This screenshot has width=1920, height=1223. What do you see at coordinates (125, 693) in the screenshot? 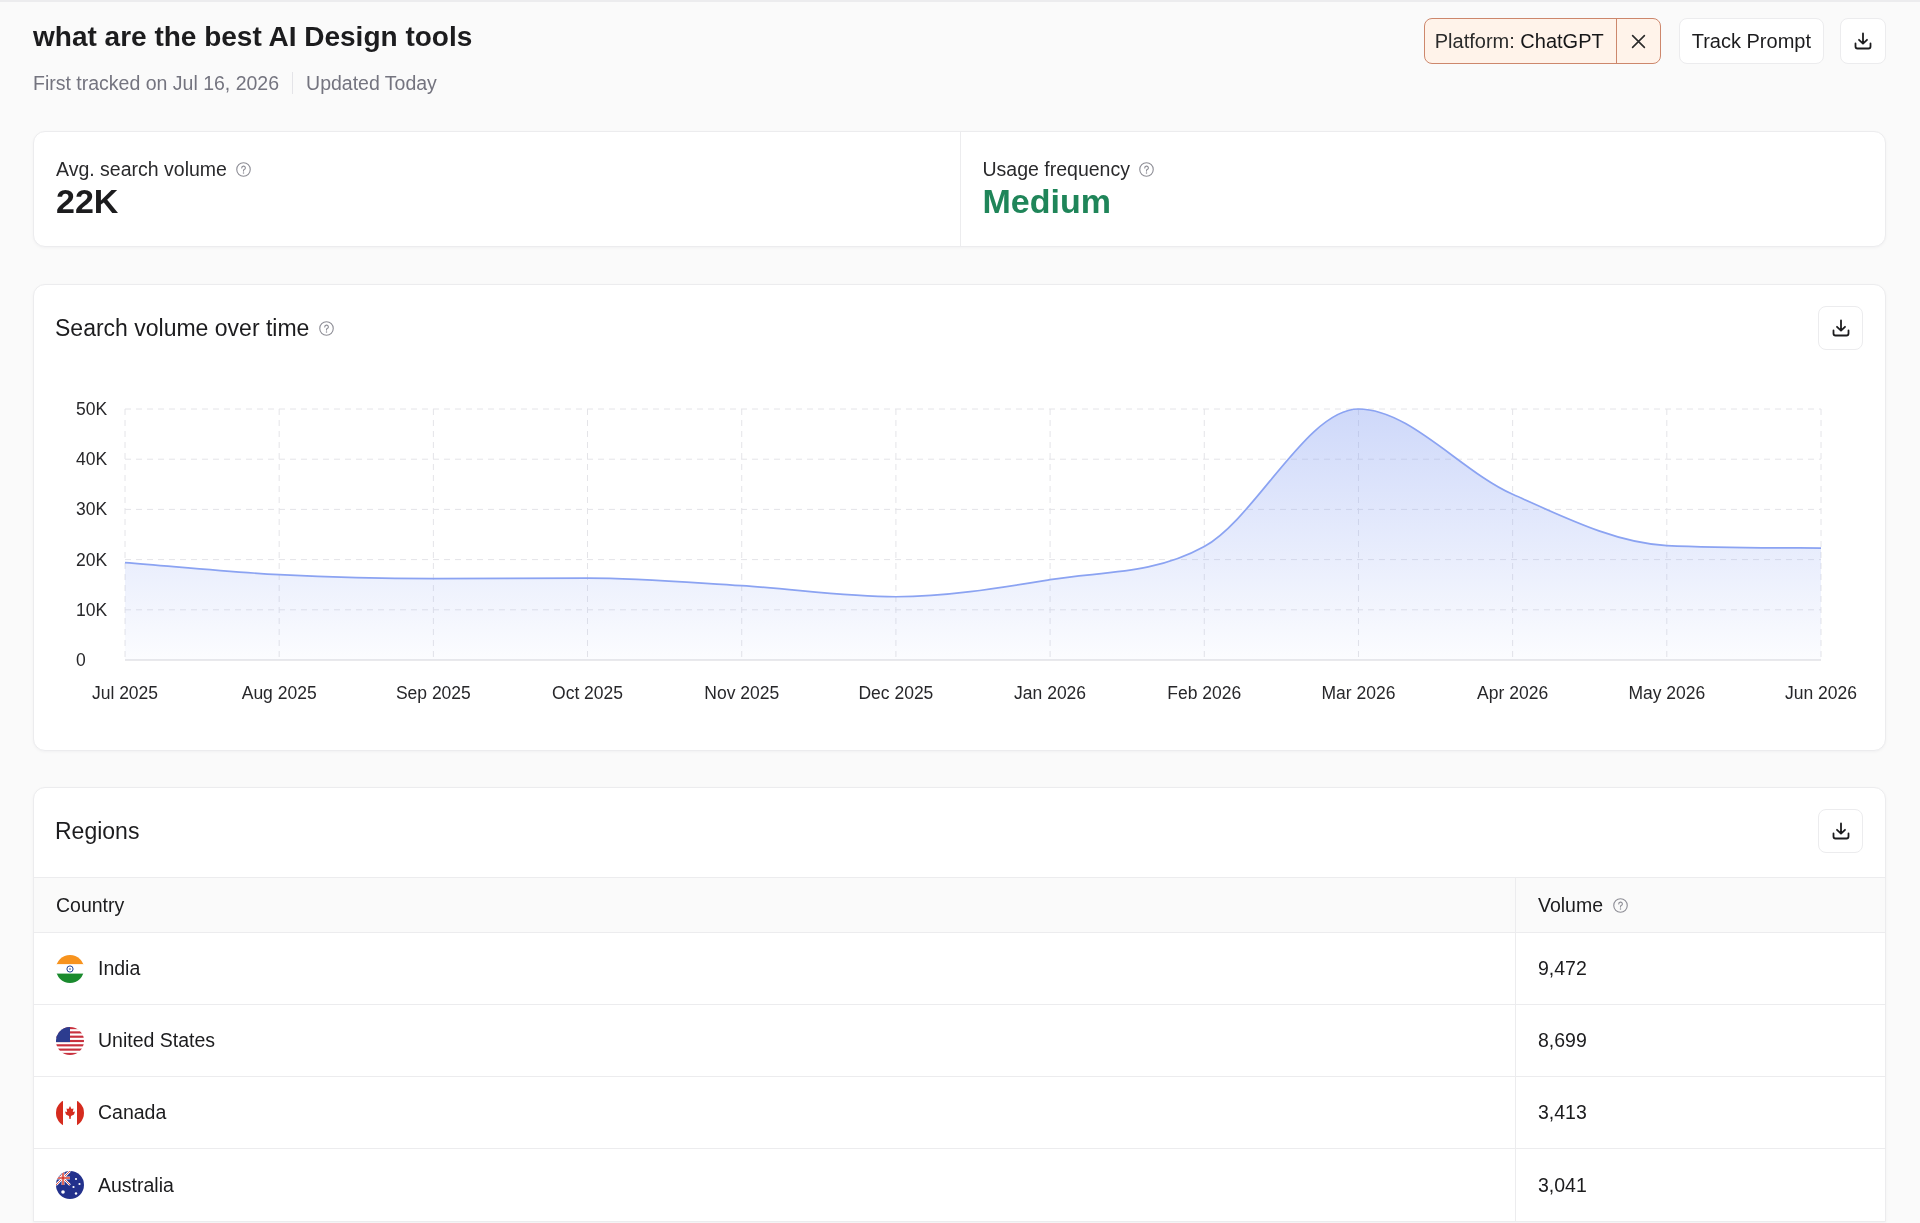
I see `x-axis-label: Jul 2025` at bounding box center [125, 693].